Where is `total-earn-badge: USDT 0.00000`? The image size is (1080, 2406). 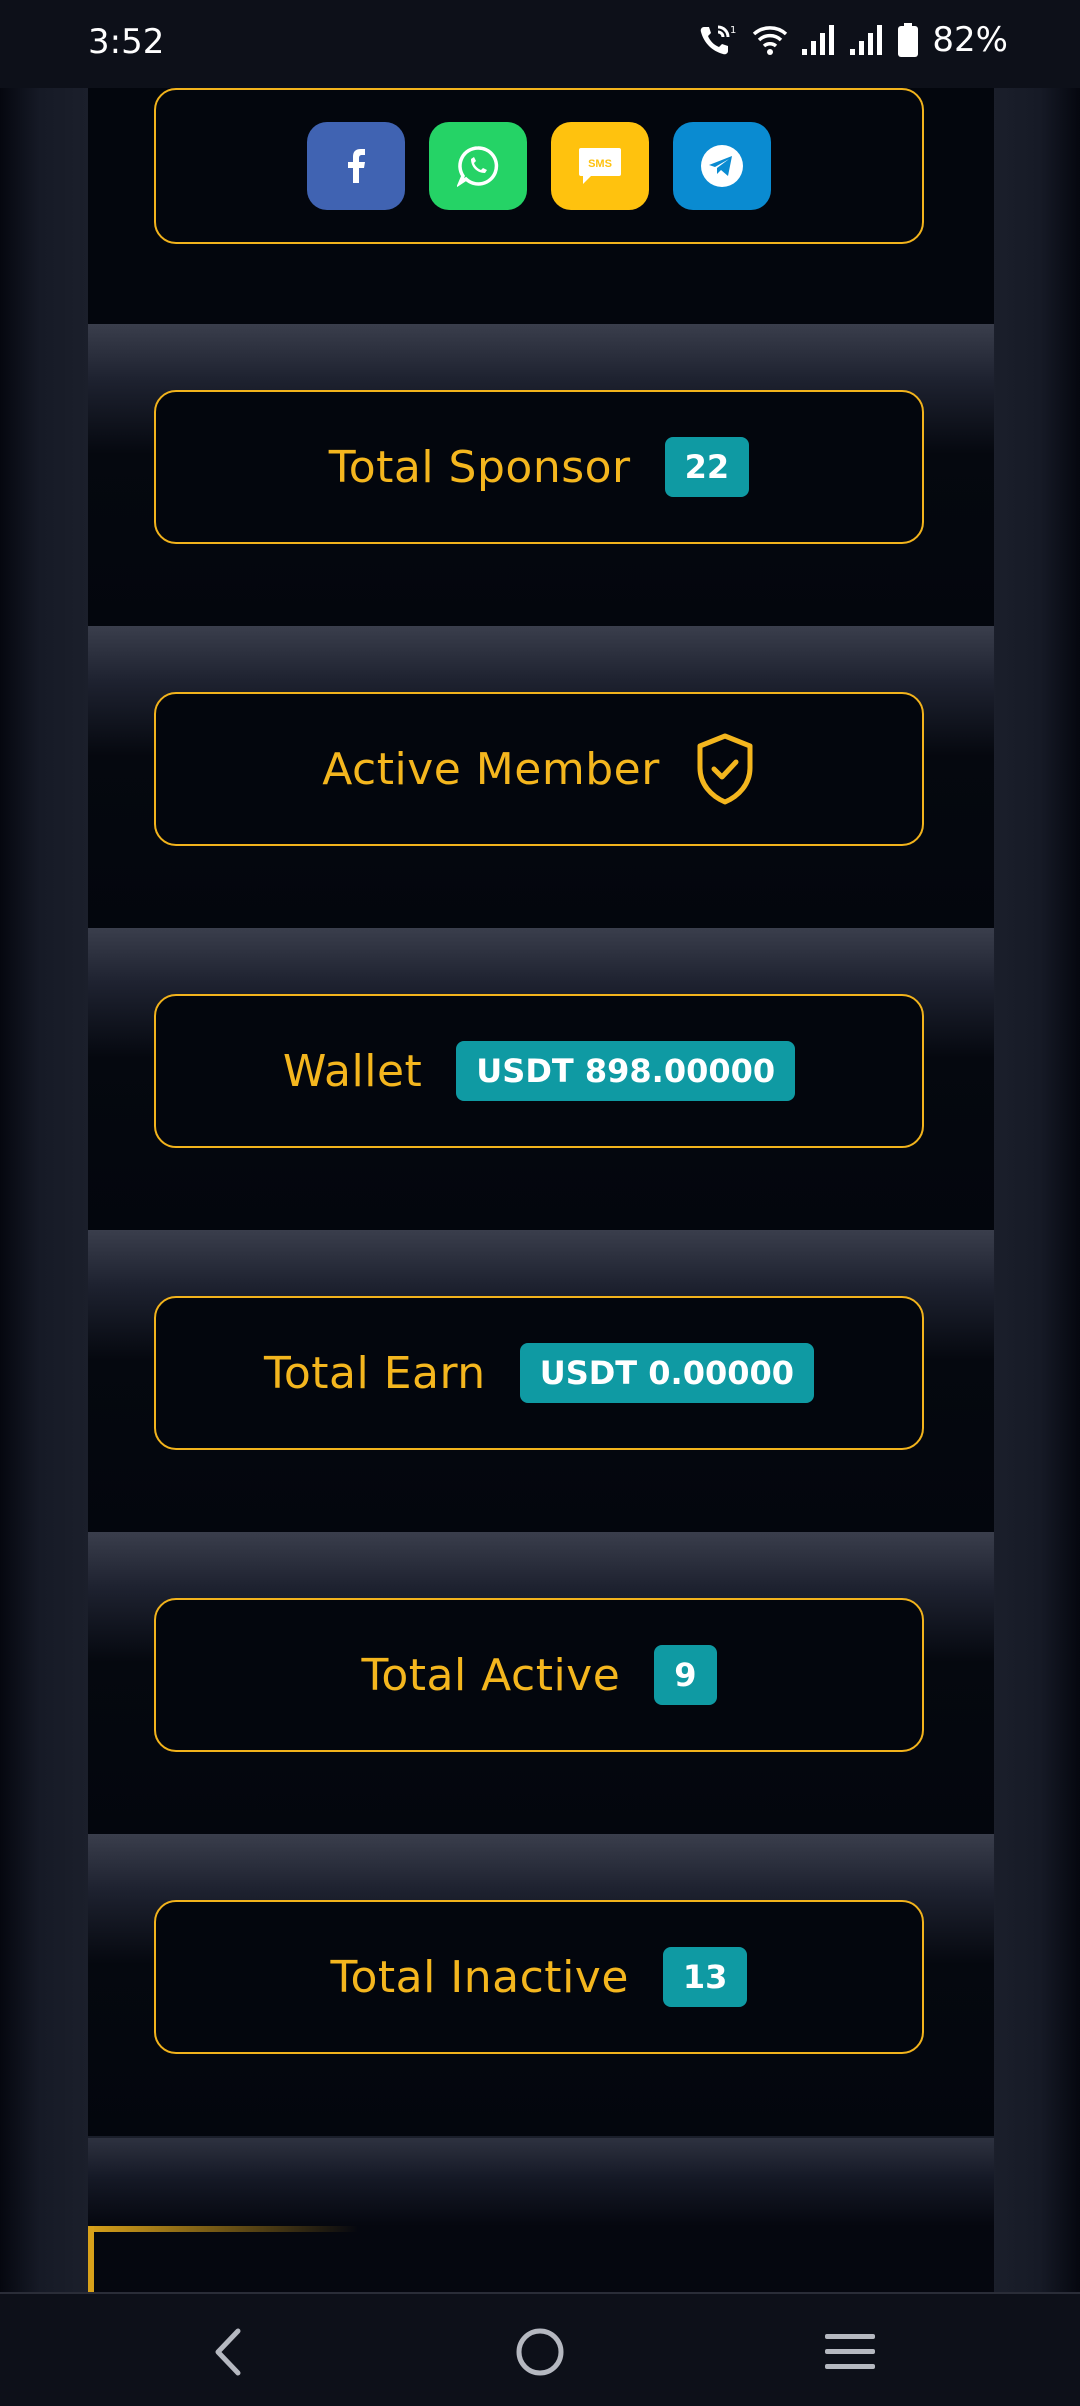
total-earn-badge: USDT 0.00000 is located at coordinates (667, 1373).